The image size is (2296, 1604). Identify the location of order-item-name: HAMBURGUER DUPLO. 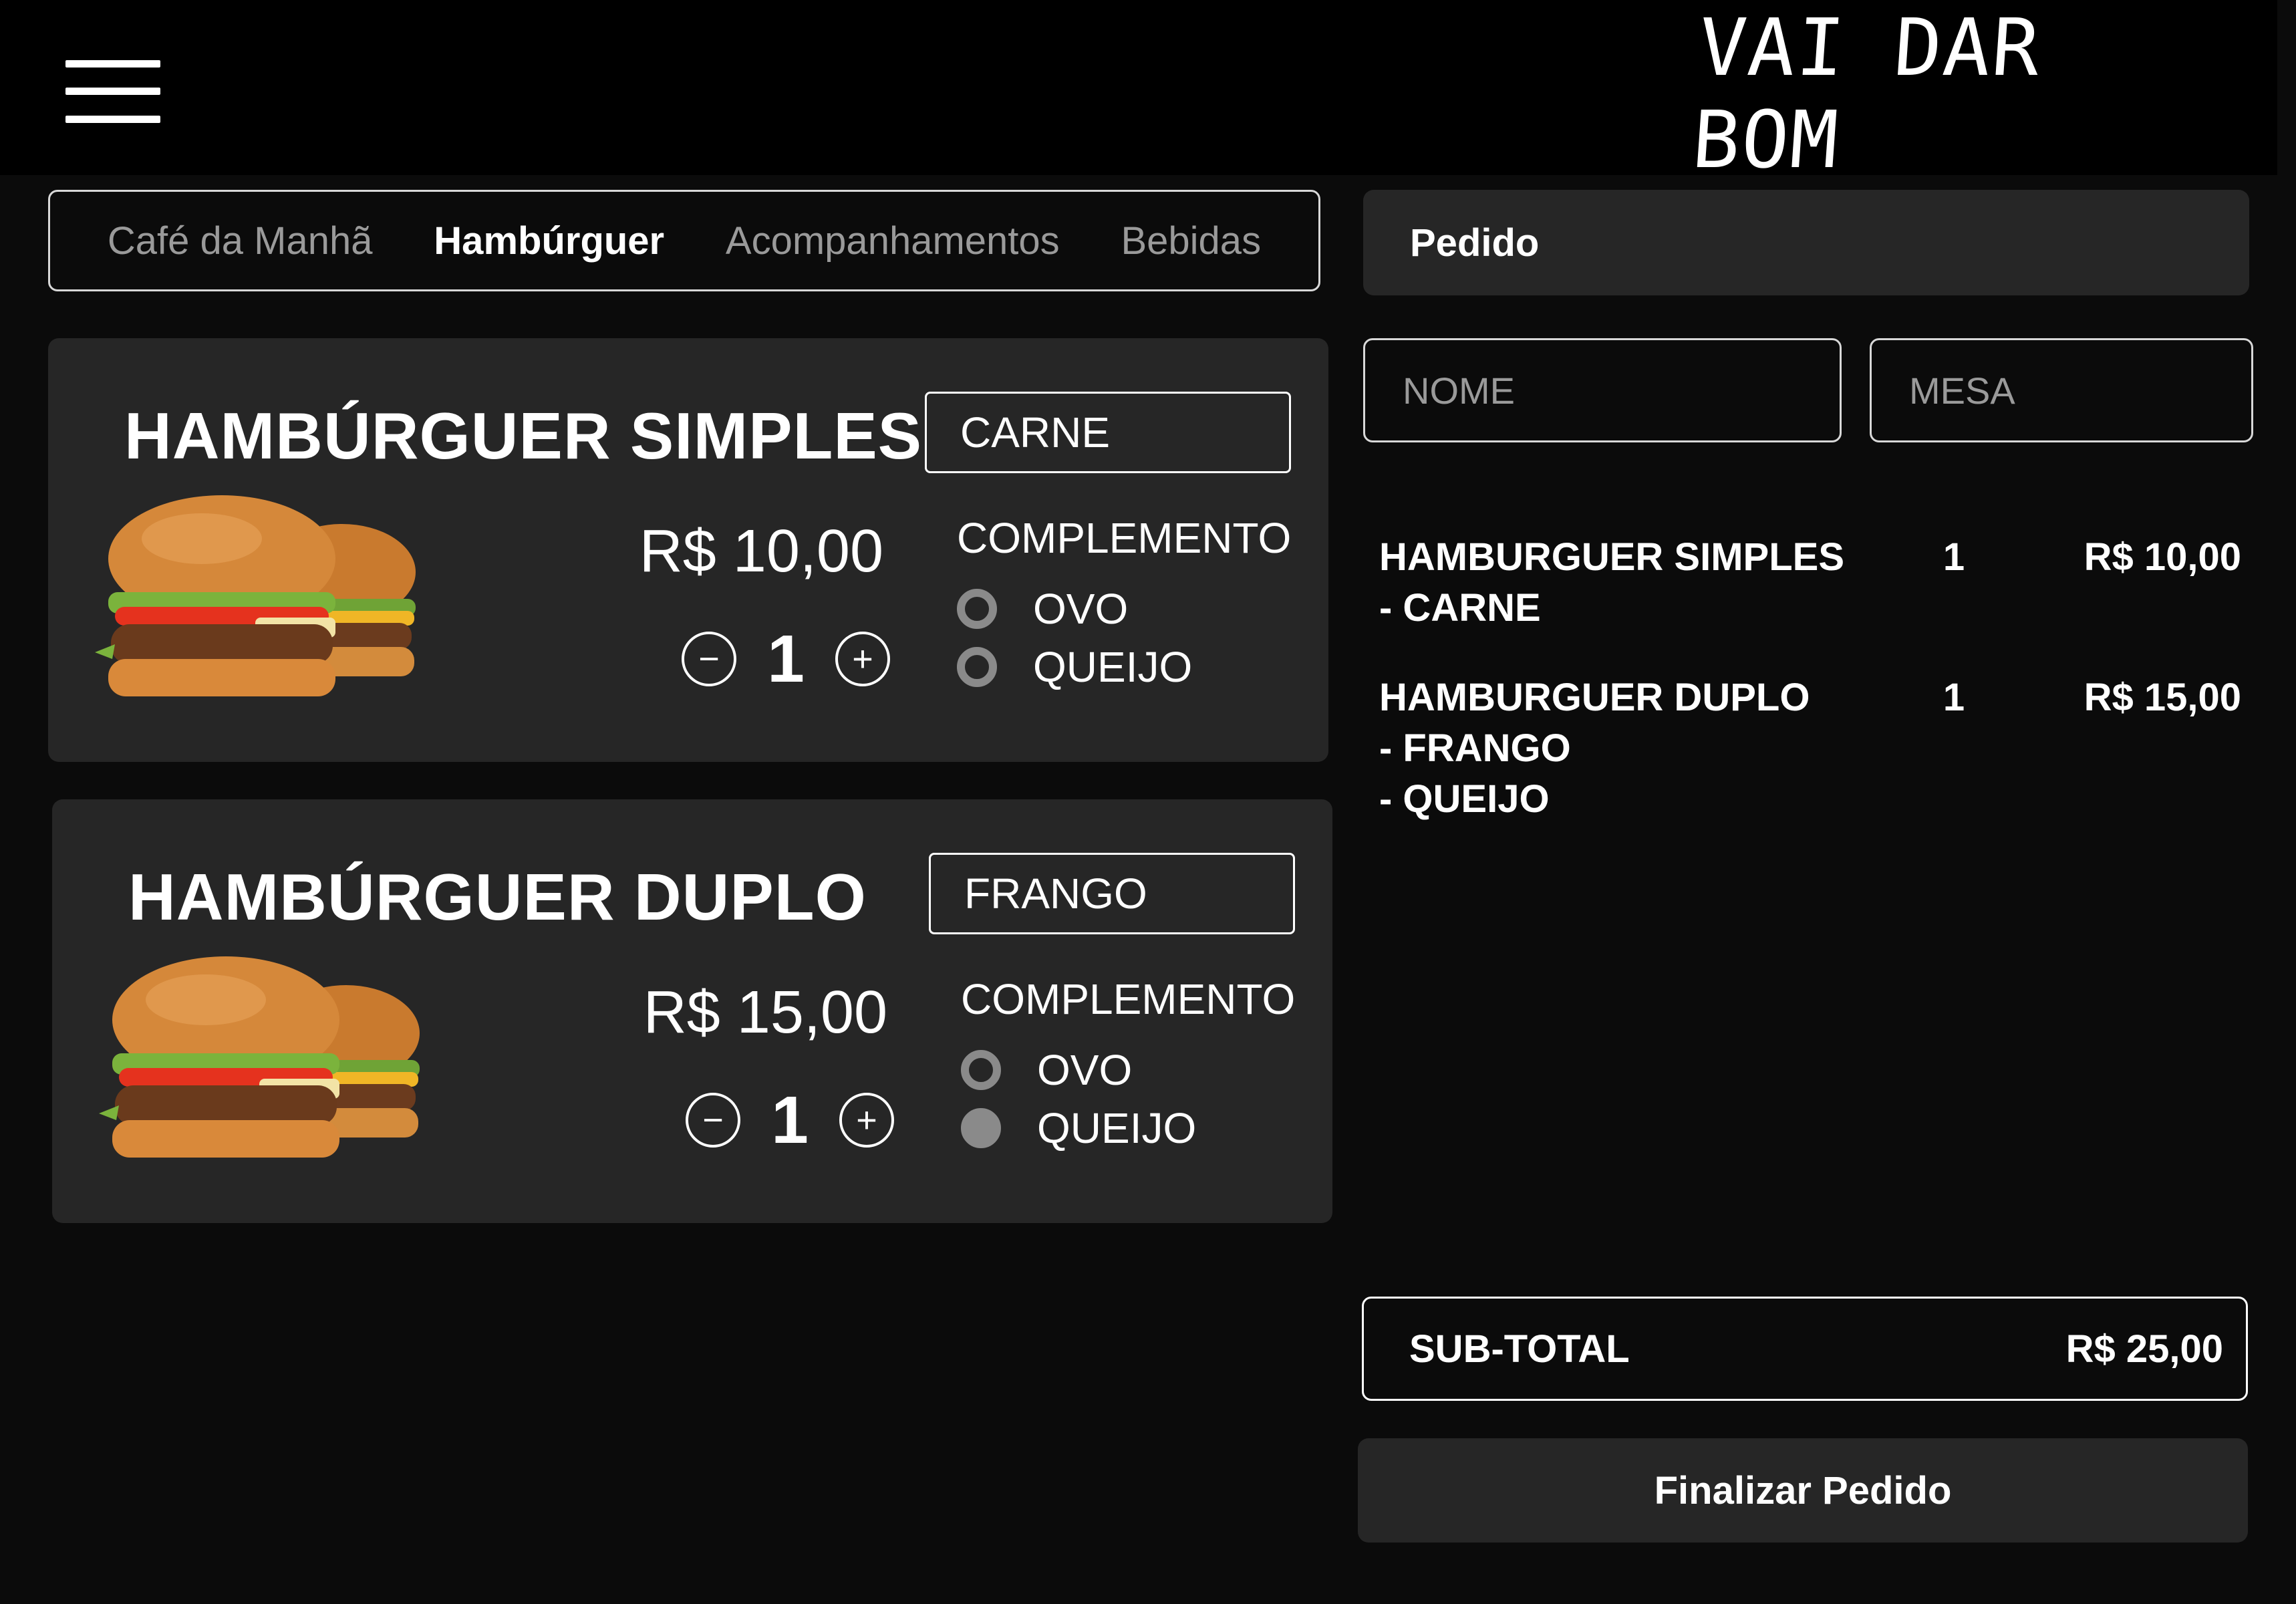
(1595, 697).